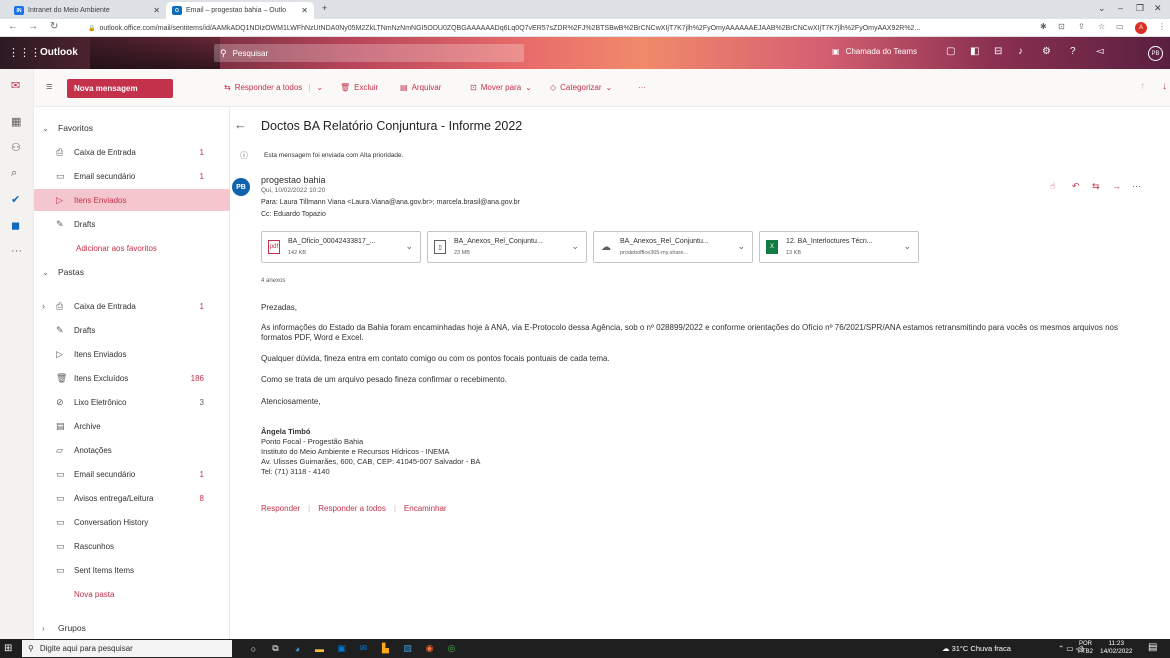  What do you see at coordinates (132, 570) in the screenshot?
I see `folder-sent-items-items: ▭ Sent Items Items` at bounding box center [132, 570].